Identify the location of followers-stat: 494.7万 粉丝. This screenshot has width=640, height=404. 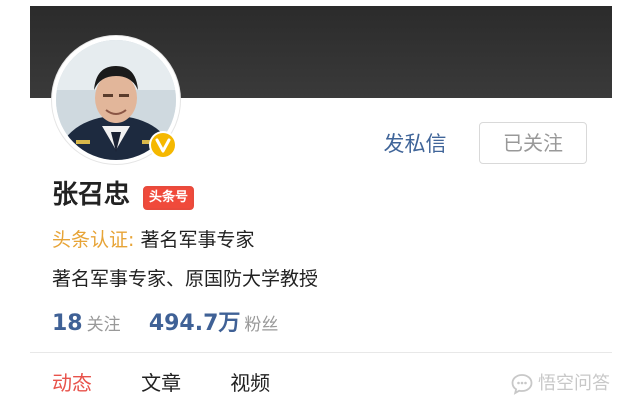
(214, 323).